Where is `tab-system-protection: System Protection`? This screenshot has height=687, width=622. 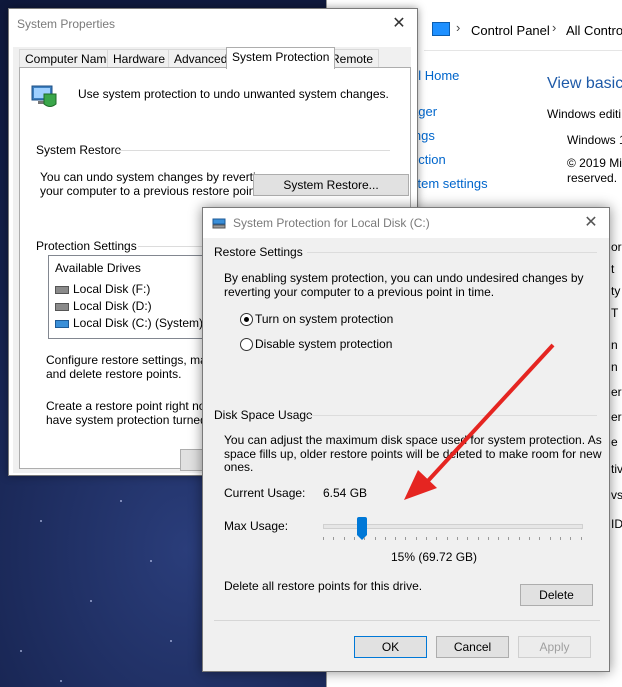
tab-system-protection: System Protection is located at coordinates (281, 58).